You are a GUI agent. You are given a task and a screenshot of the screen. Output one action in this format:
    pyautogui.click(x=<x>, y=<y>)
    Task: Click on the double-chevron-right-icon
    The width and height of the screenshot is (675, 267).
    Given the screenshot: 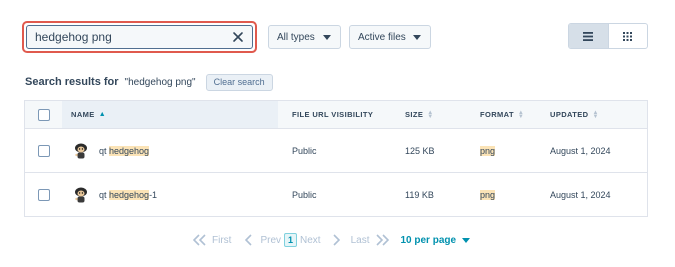 What is the action you would take?
    pyautogui.click(x=383, y=240)
    